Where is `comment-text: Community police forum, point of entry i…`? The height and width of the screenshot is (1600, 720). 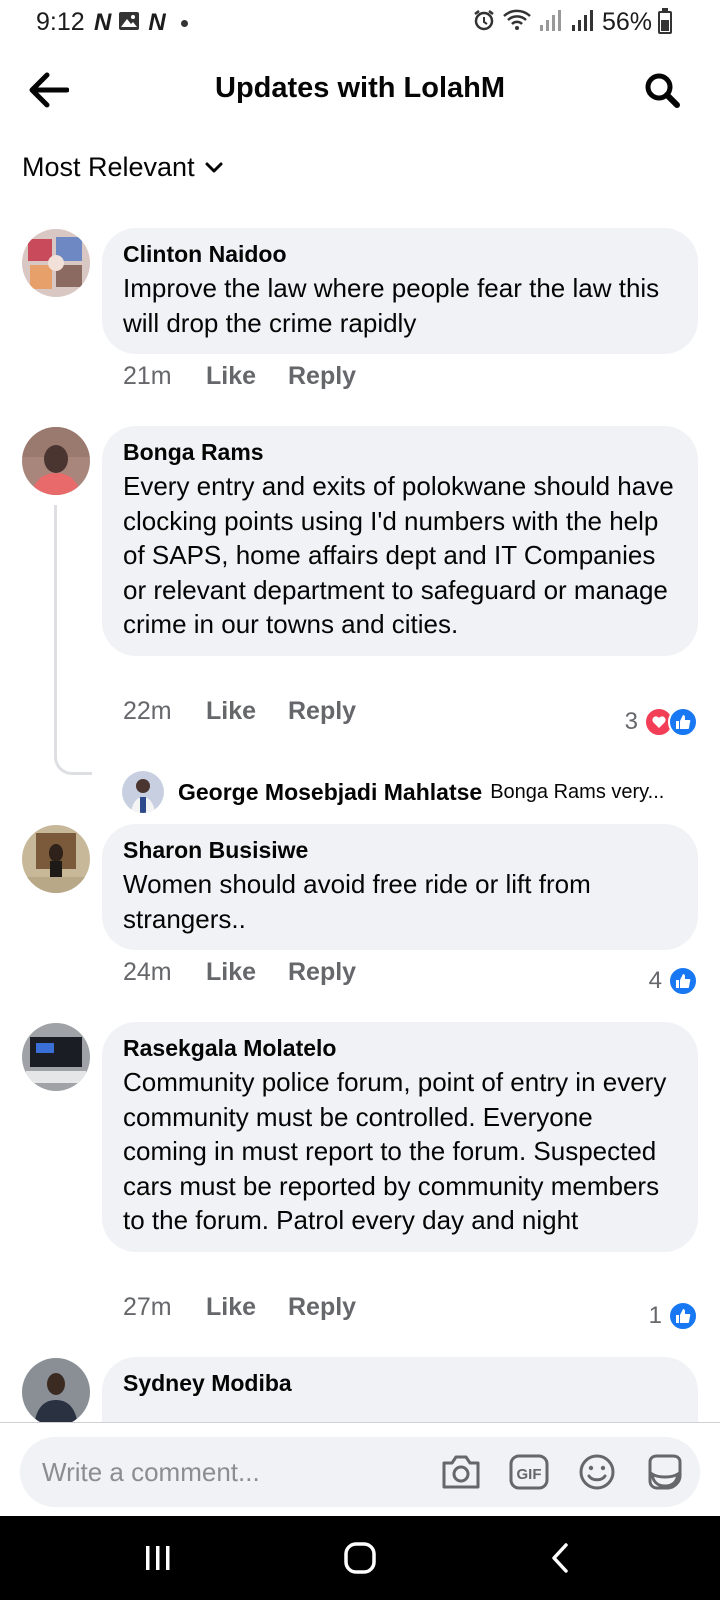 comment-text: Community police forum, point of entry i… is located at coordinates (395, 1151).